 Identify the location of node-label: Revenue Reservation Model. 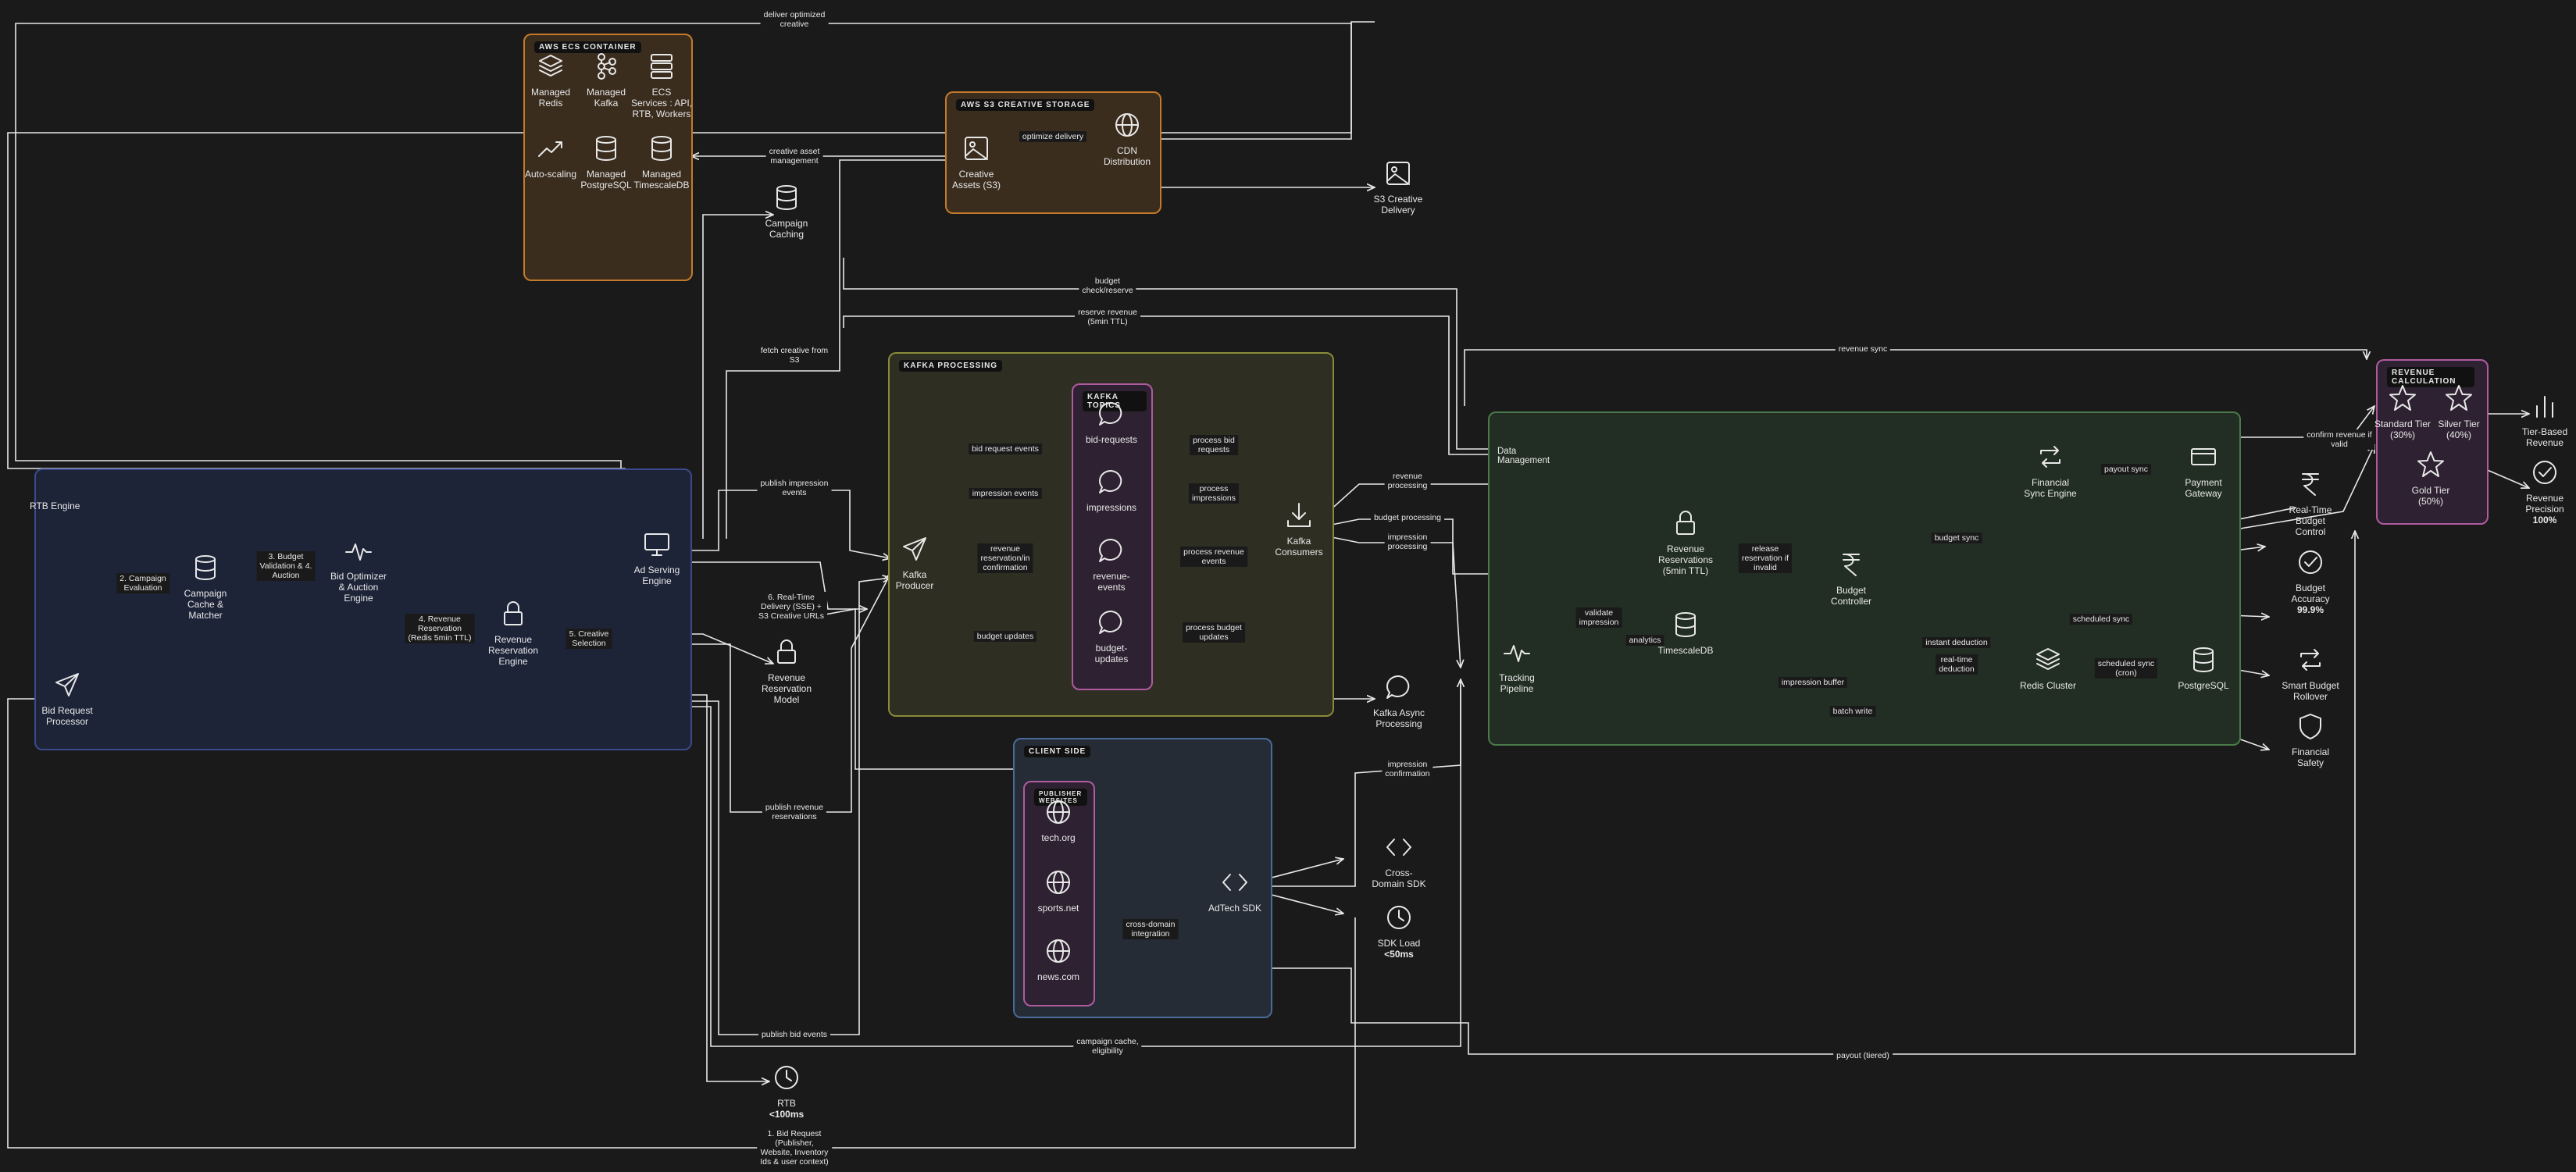
(786, 688).